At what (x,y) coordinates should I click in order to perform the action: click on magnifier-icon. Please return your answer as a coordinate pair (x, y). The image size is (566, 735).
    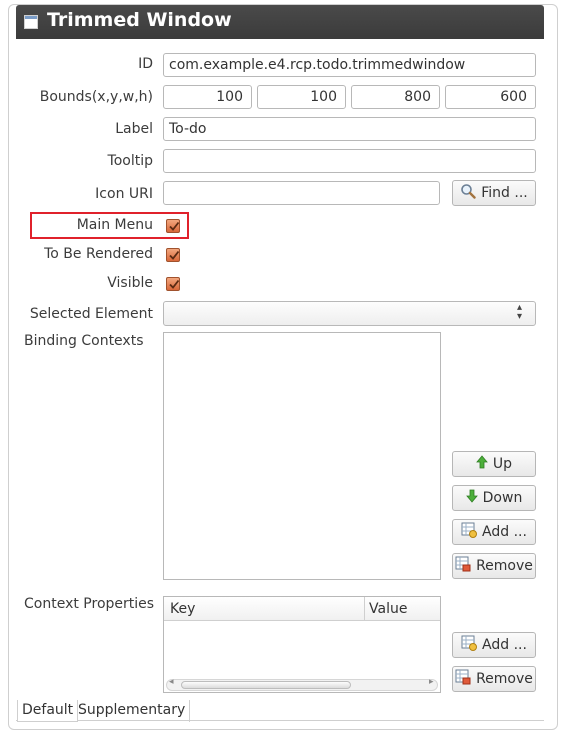
    Looking at the image, I should click on (468, 193).